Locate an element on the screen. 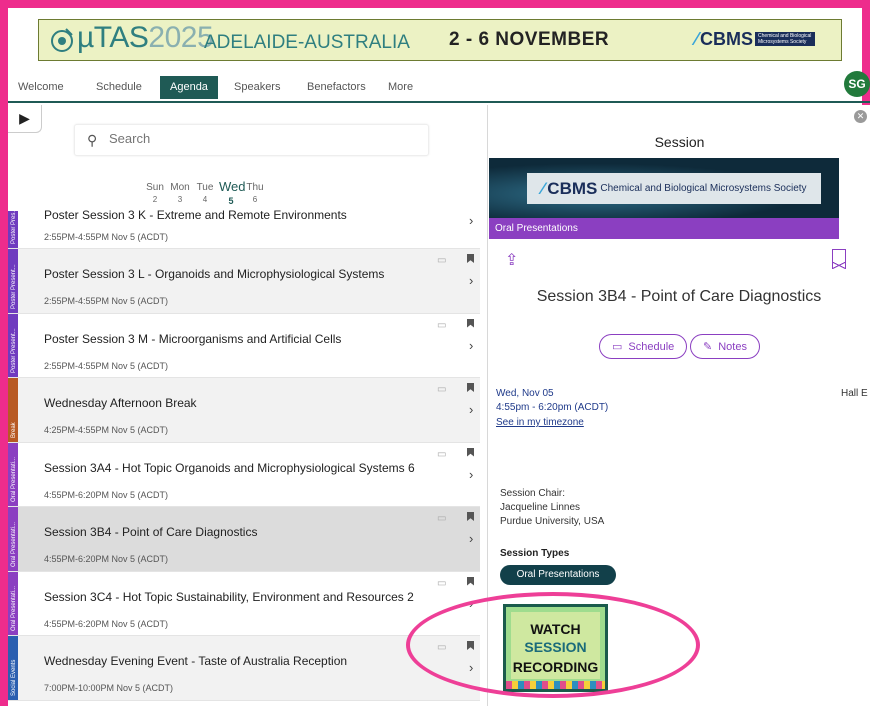 The image size is (870, 706). edit-icon: ✎ is located at coordinates (708, 347).